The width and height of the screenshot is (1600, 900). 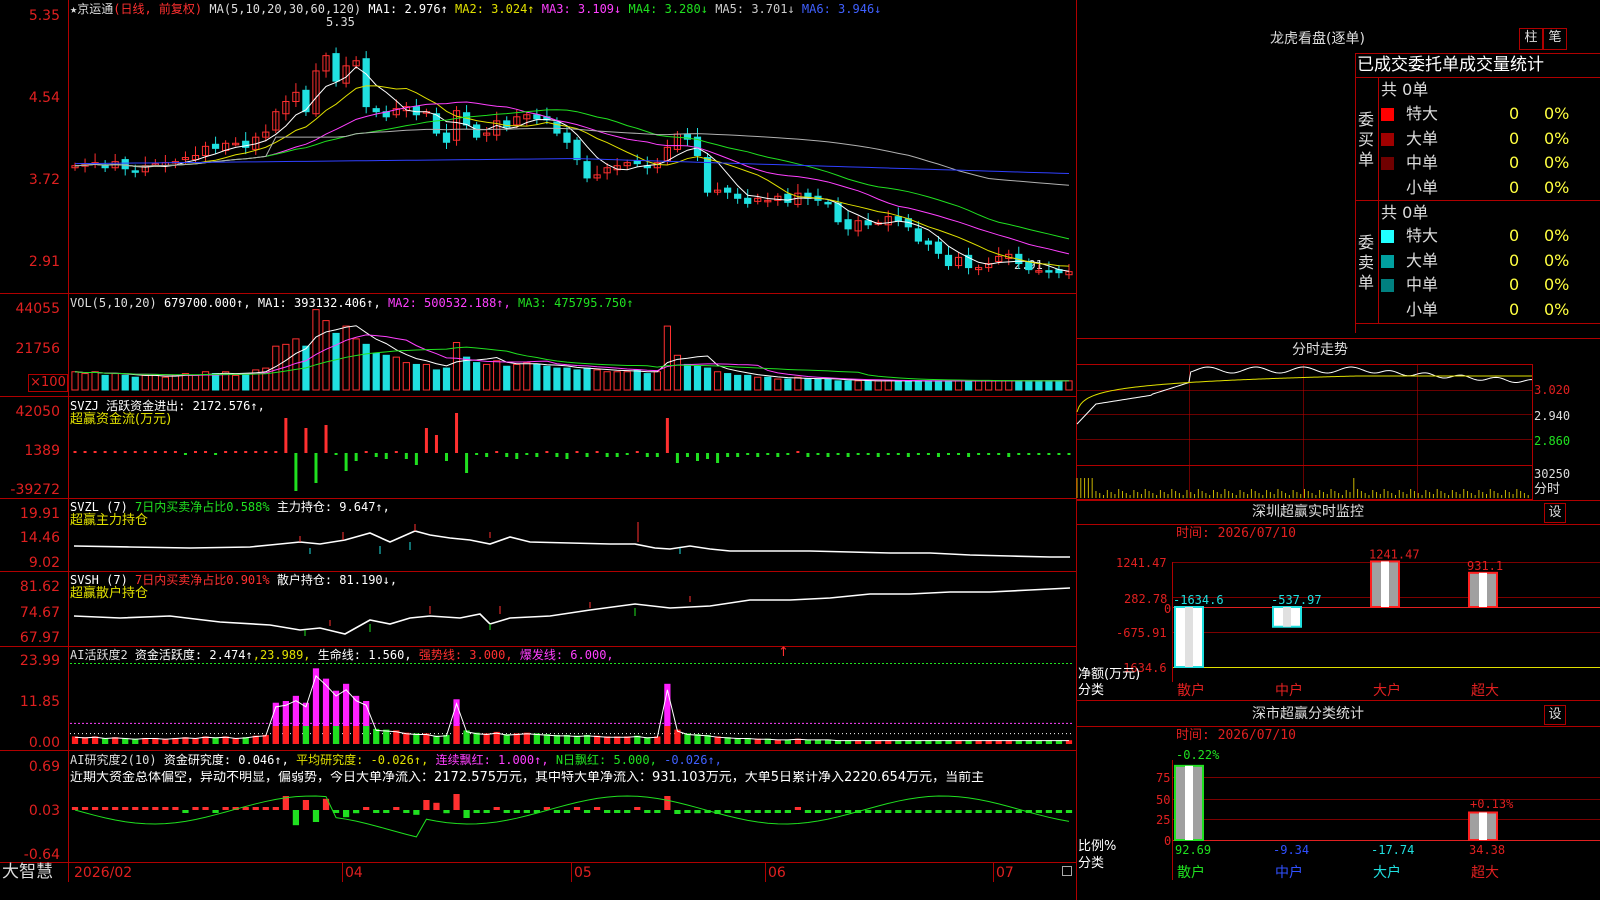 I want to click on ai-research-streak: 连续飘红: 1.000↑,, so click(x=492, y=760).